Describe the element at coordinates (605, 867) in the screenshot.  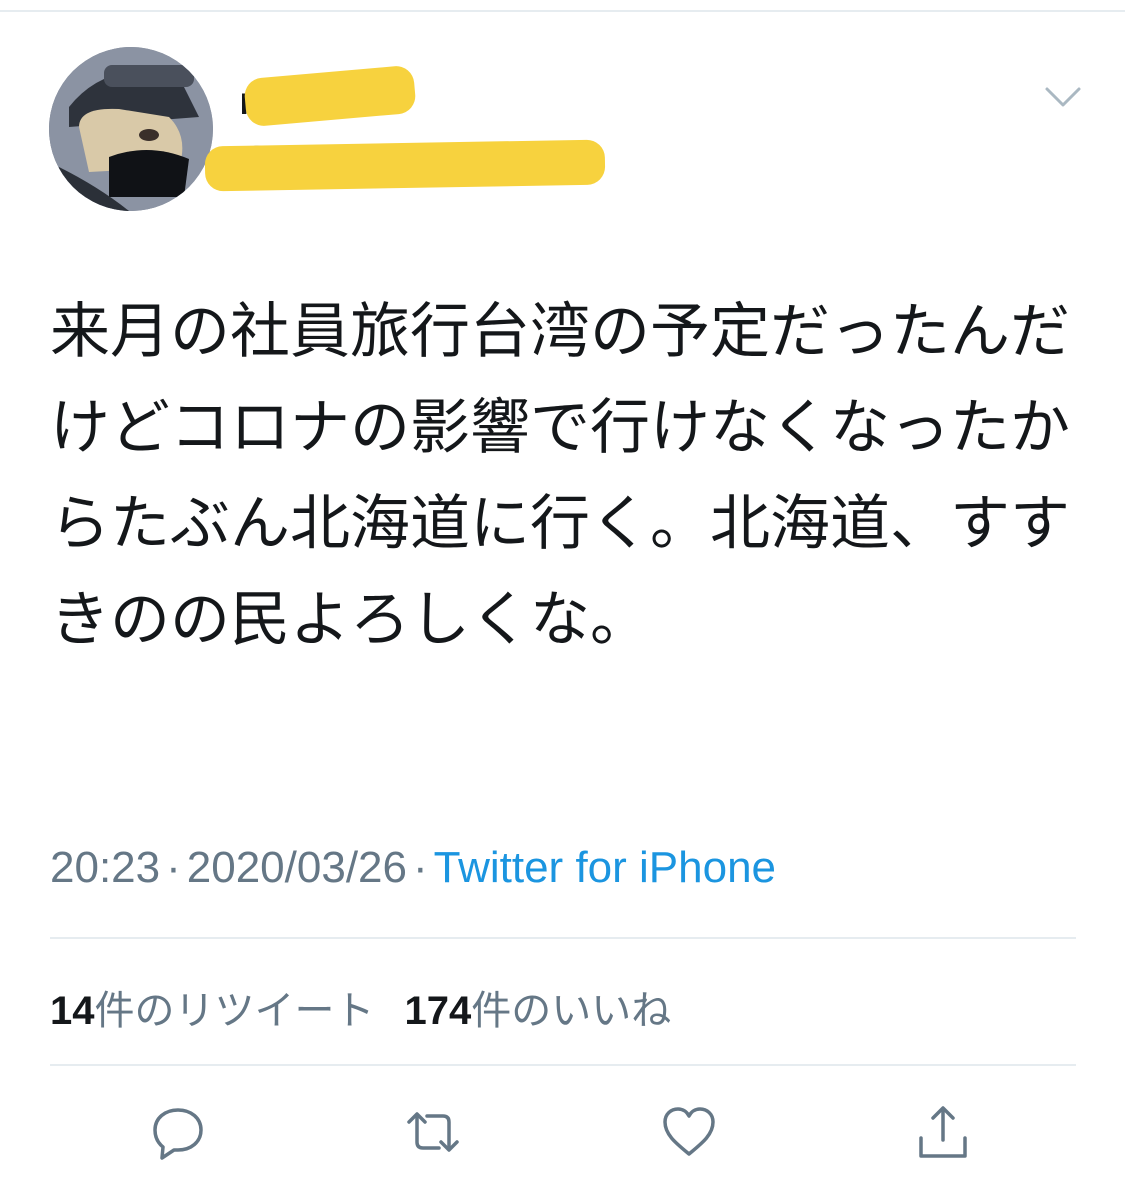
I see `tweet-source-link: Twitter for iPhone` at that location.